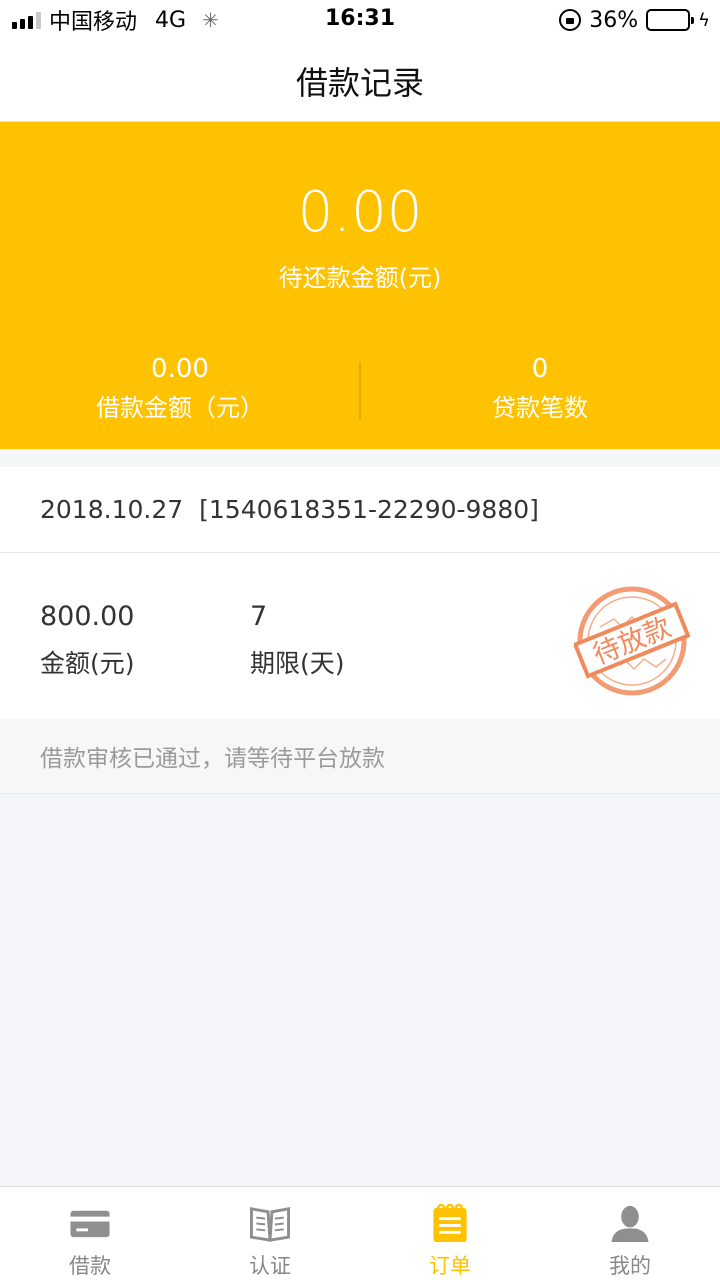  I want to click on tab-mine: 我的, so click(630, 1233).